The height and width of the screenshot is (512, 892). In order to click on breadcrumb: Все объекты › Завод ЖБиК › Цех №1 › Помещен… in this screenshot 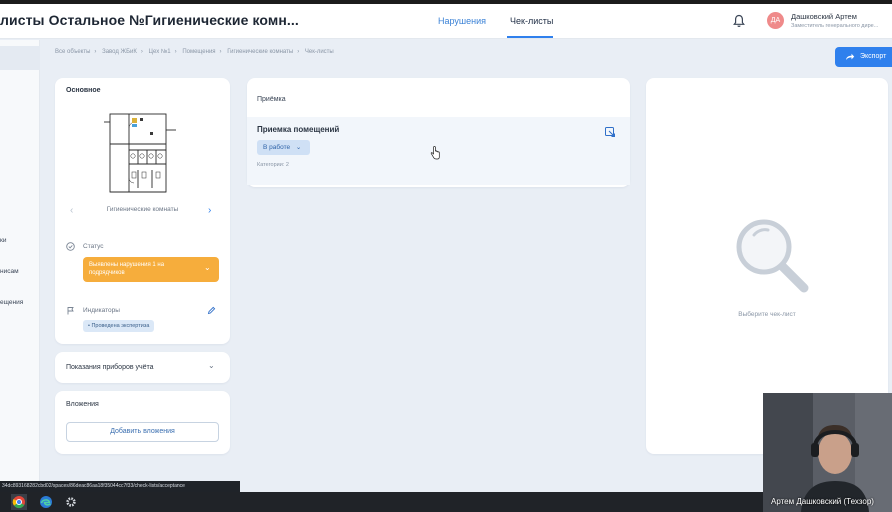, I will do `click(194, 52)`.